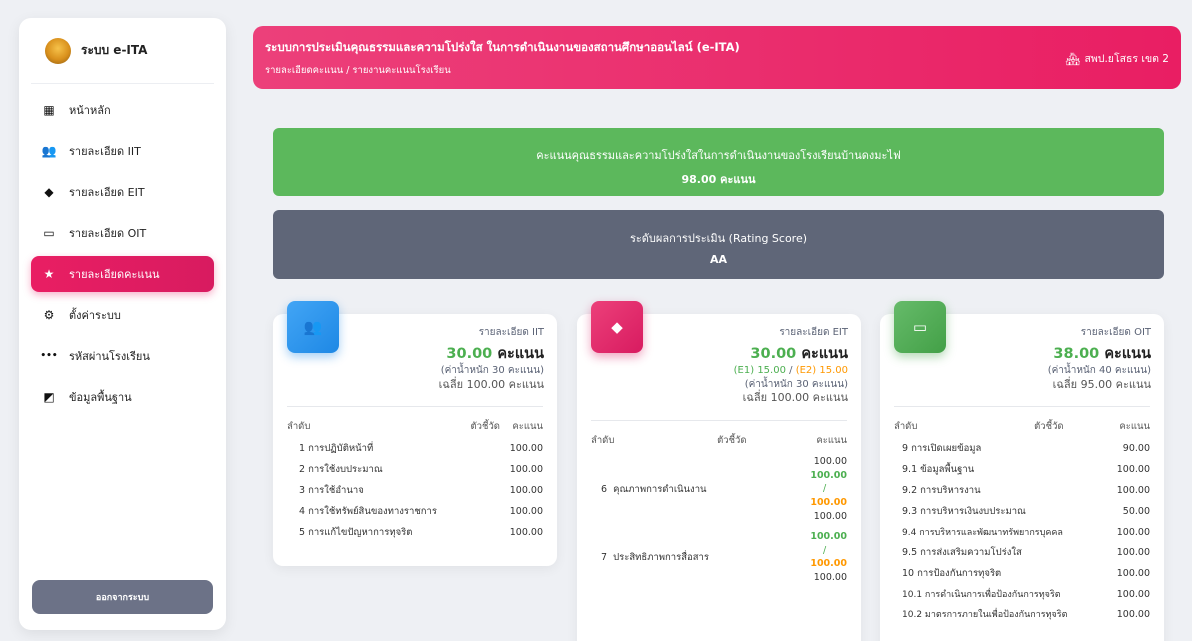 This screenshot has height=641, width=1192. I want to click on sidebar-item-school-password: ••• รหัสผ่านโรงเรียน, so click(122, 356).